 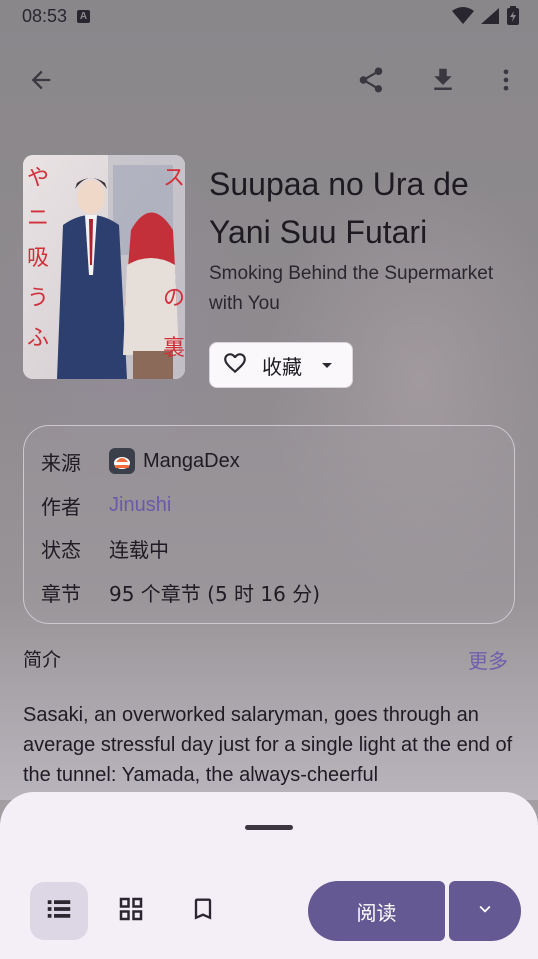 I want to click on svg-text: や, so click(x=38, y=178).